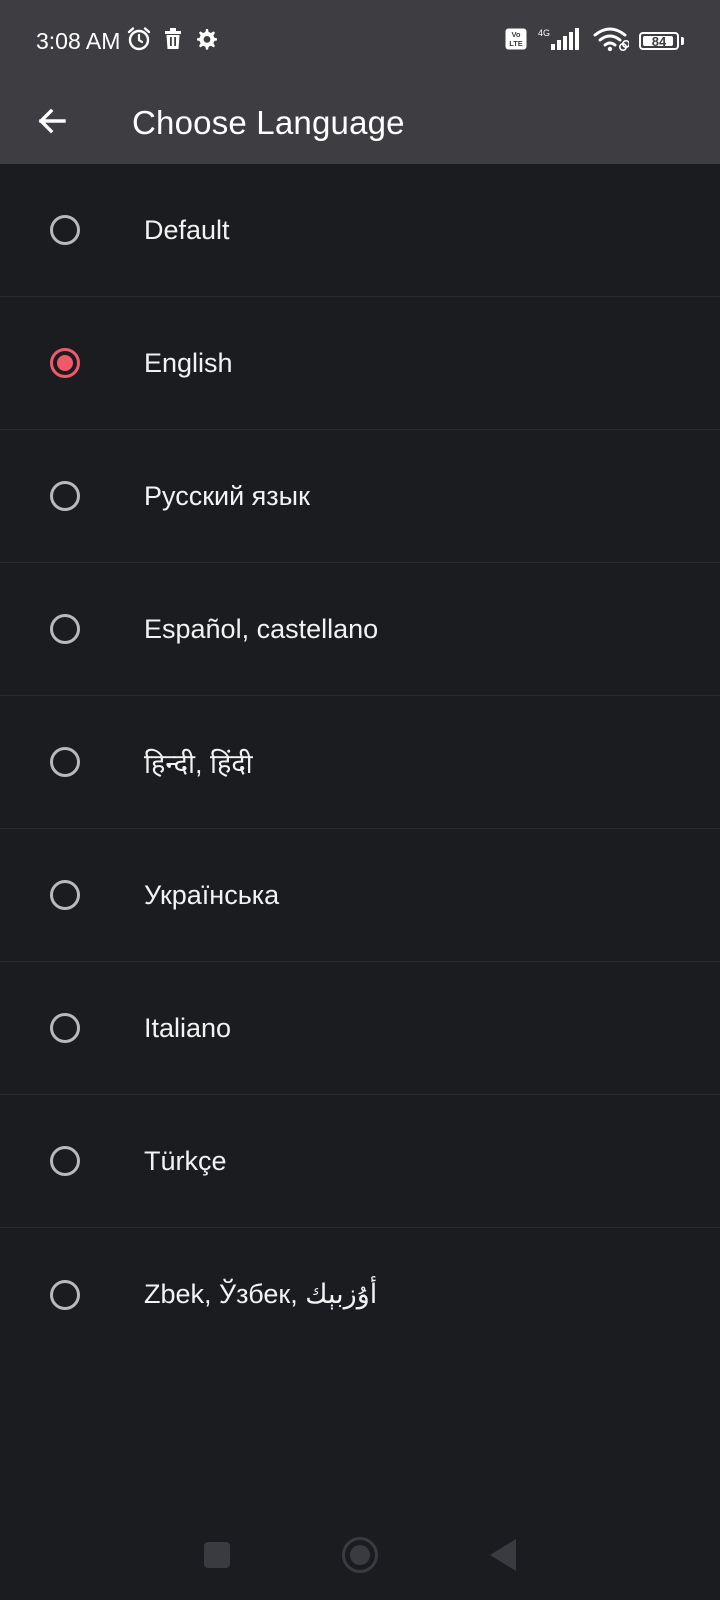  Describe the element at coordinates (682, 41) in the screenshot. I see `battery-cap` at that location.